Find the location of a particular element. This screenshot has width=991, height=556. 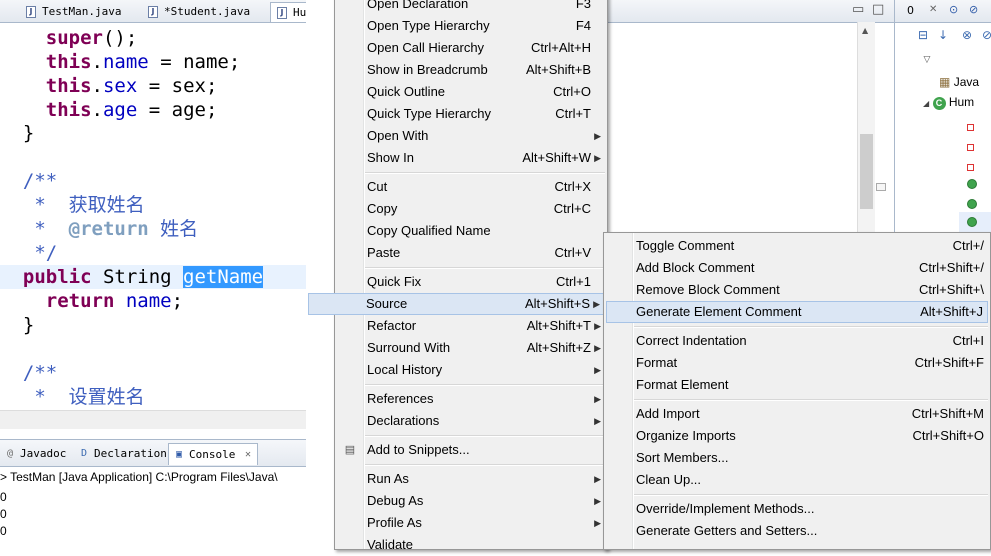

menu-item-quick-fix: Quick Fix Ctrl+1 is located at coordinates (471, 282).